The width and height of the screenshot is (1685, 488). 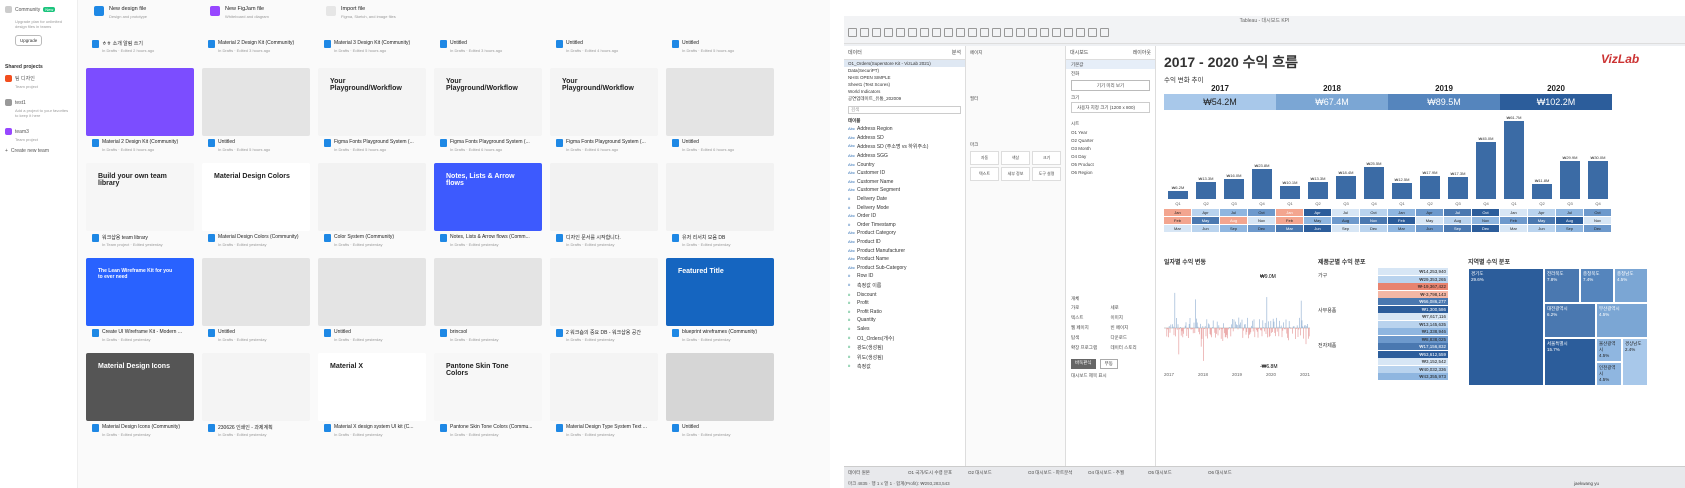 What do you see at coordinates (1332, 102) in the screenshot?
I see `kpi-value: ₩67.4M` at bounding box center [1332, 102].